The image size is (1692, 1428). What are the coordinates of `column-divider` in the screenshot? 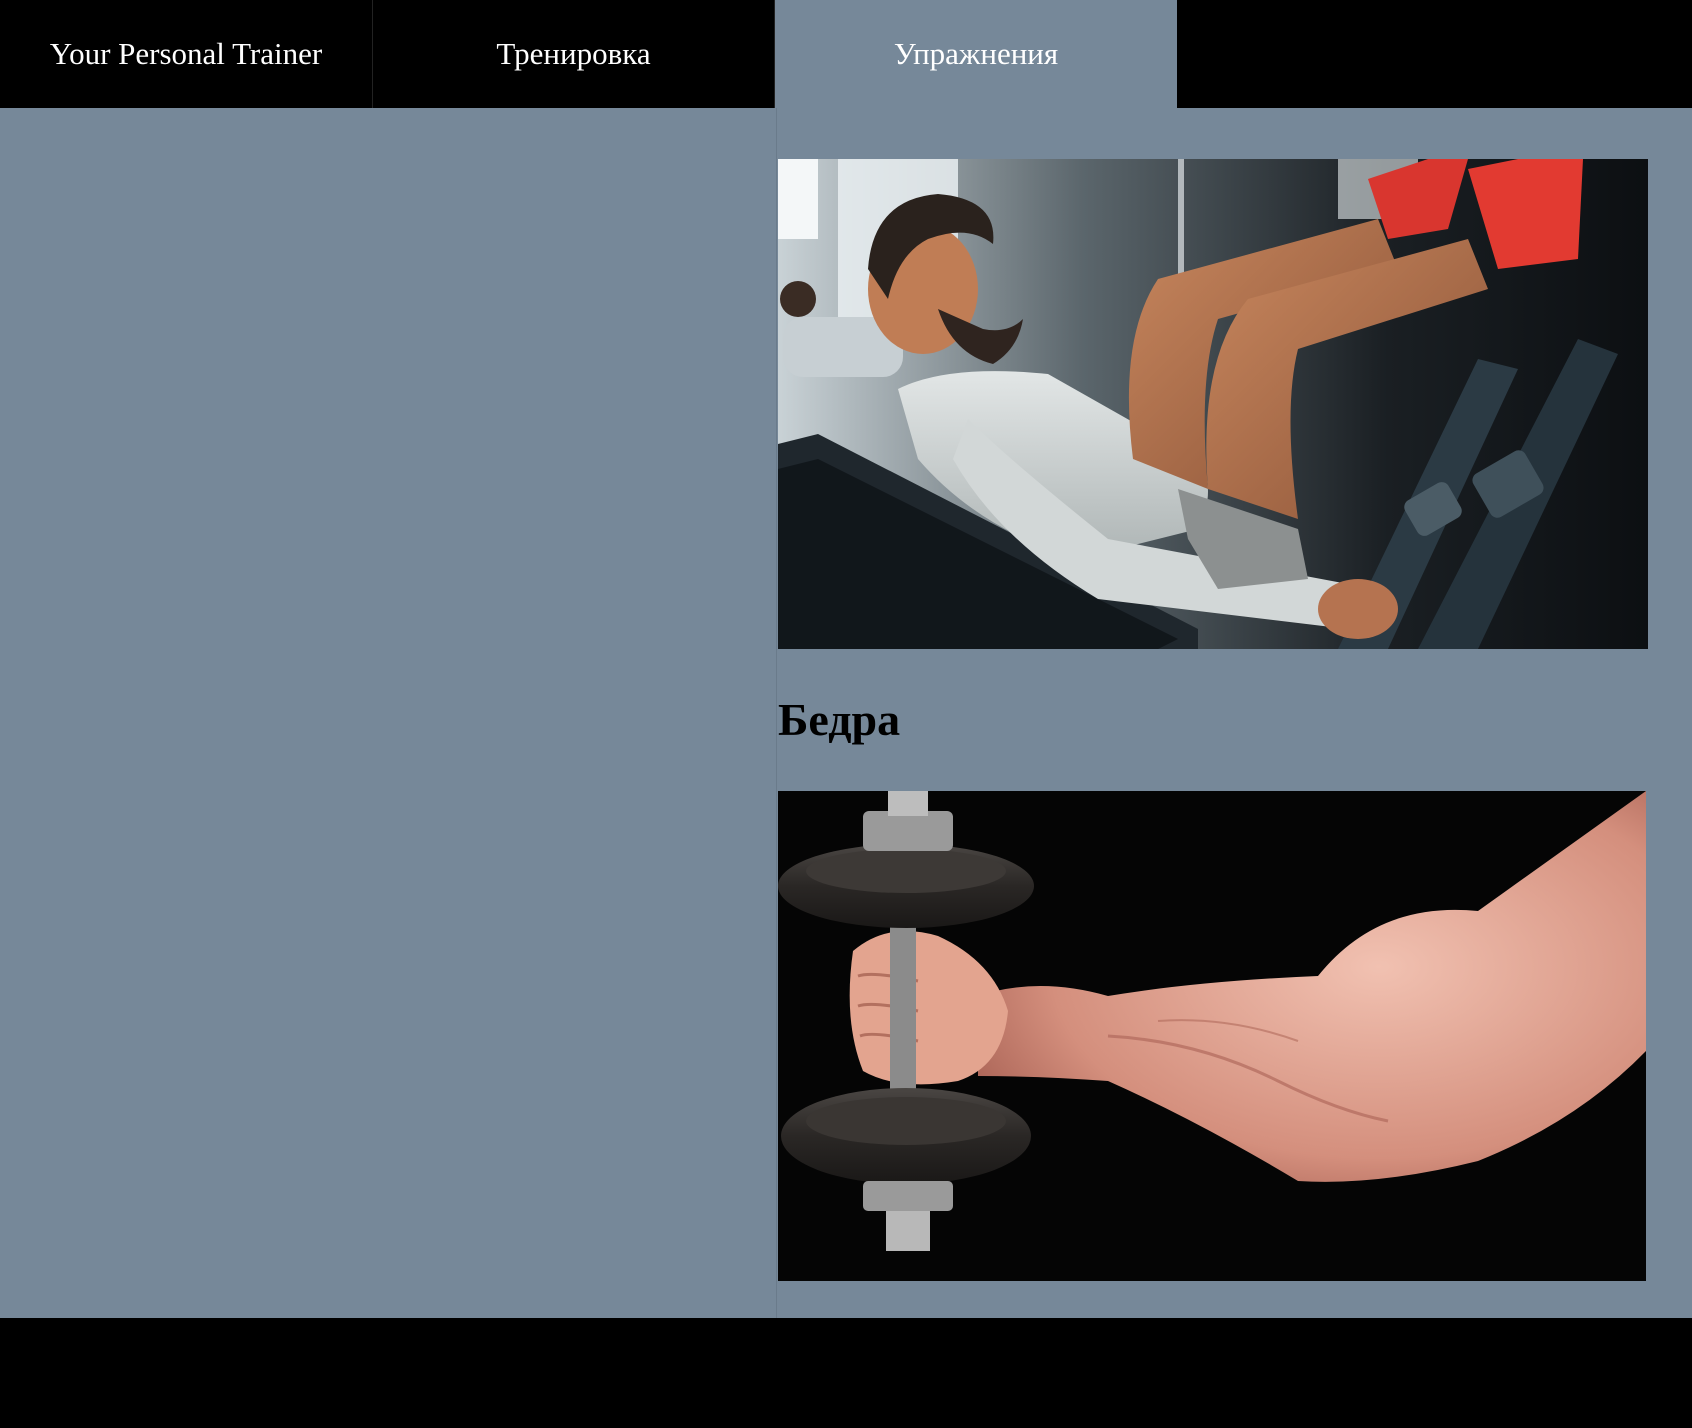 It's located at (776, 713).